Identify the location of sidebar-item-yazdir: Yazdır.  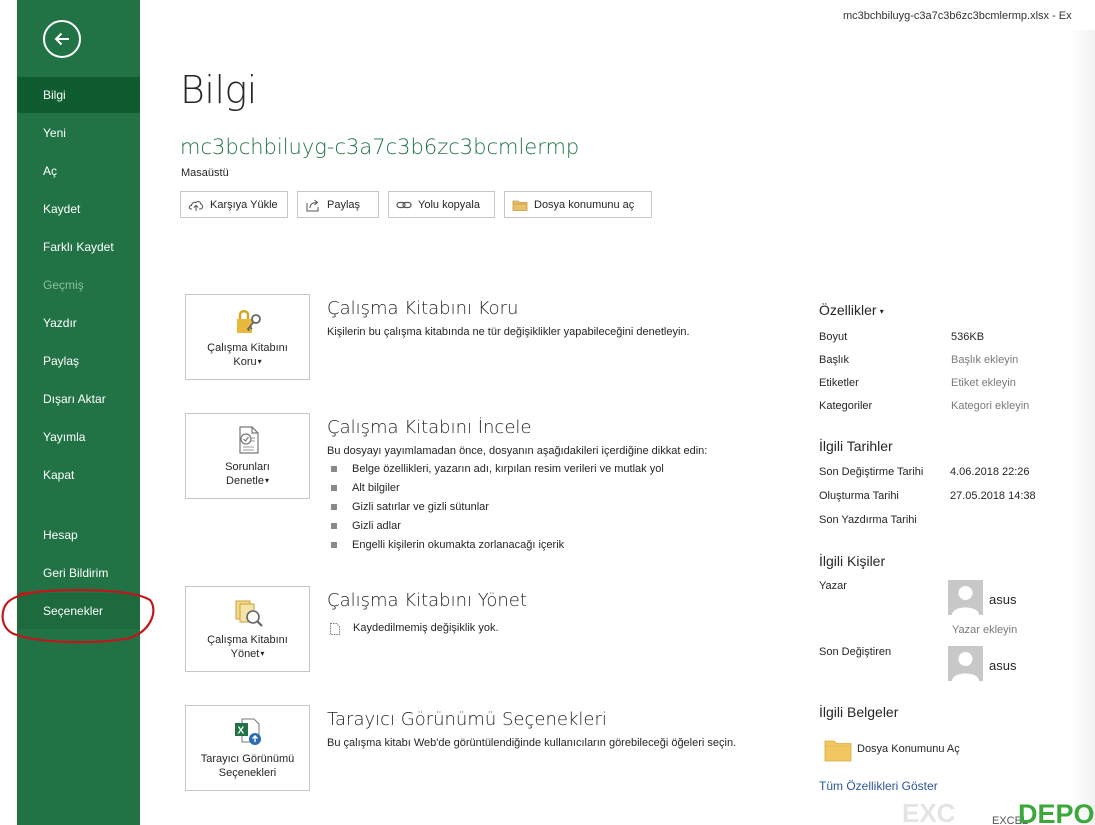
(78, 323).